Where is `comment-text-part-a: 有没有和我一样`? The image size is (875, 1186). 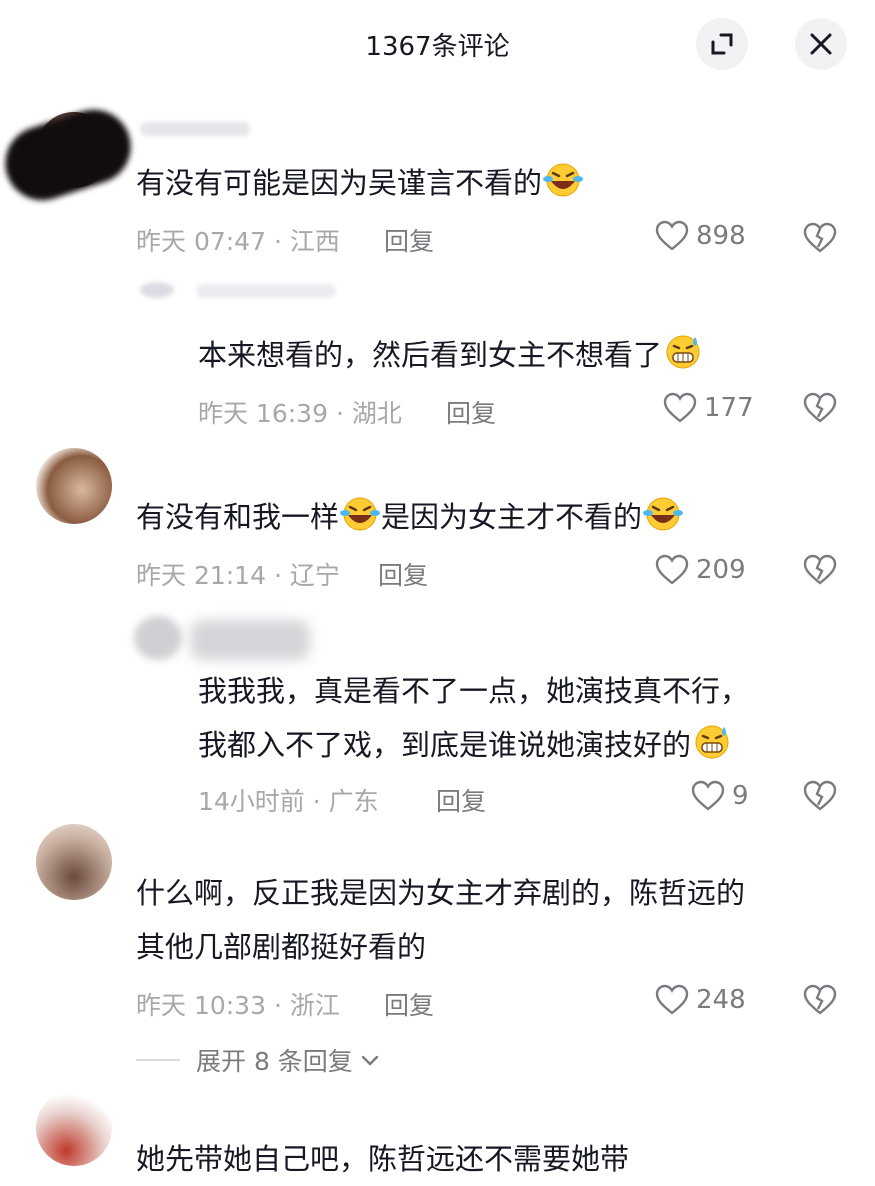
comment-text-part-a: 有没有和我一样 is located at coordinates (238, 517).